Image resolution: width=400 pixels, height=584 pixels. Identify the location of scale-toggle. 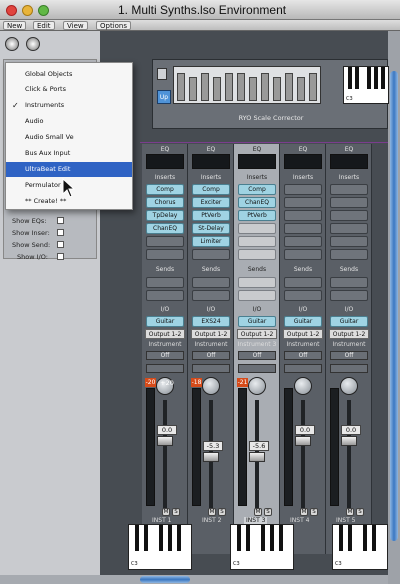
(162, 74).